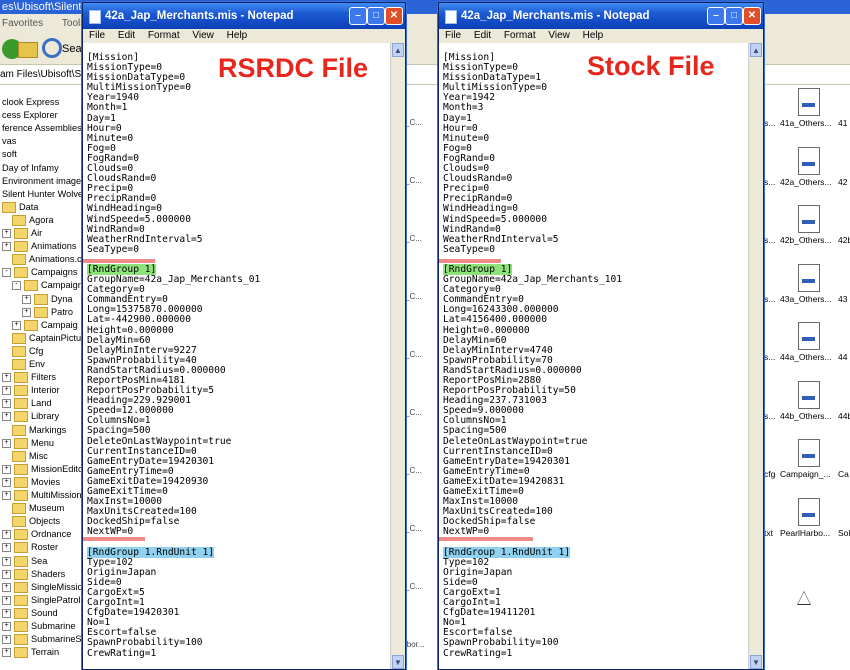 The width and height of the screenshot is (850, 670). Describe the element at coordinates (52, 48) in the screenshot. I see `search-icon` at that location.